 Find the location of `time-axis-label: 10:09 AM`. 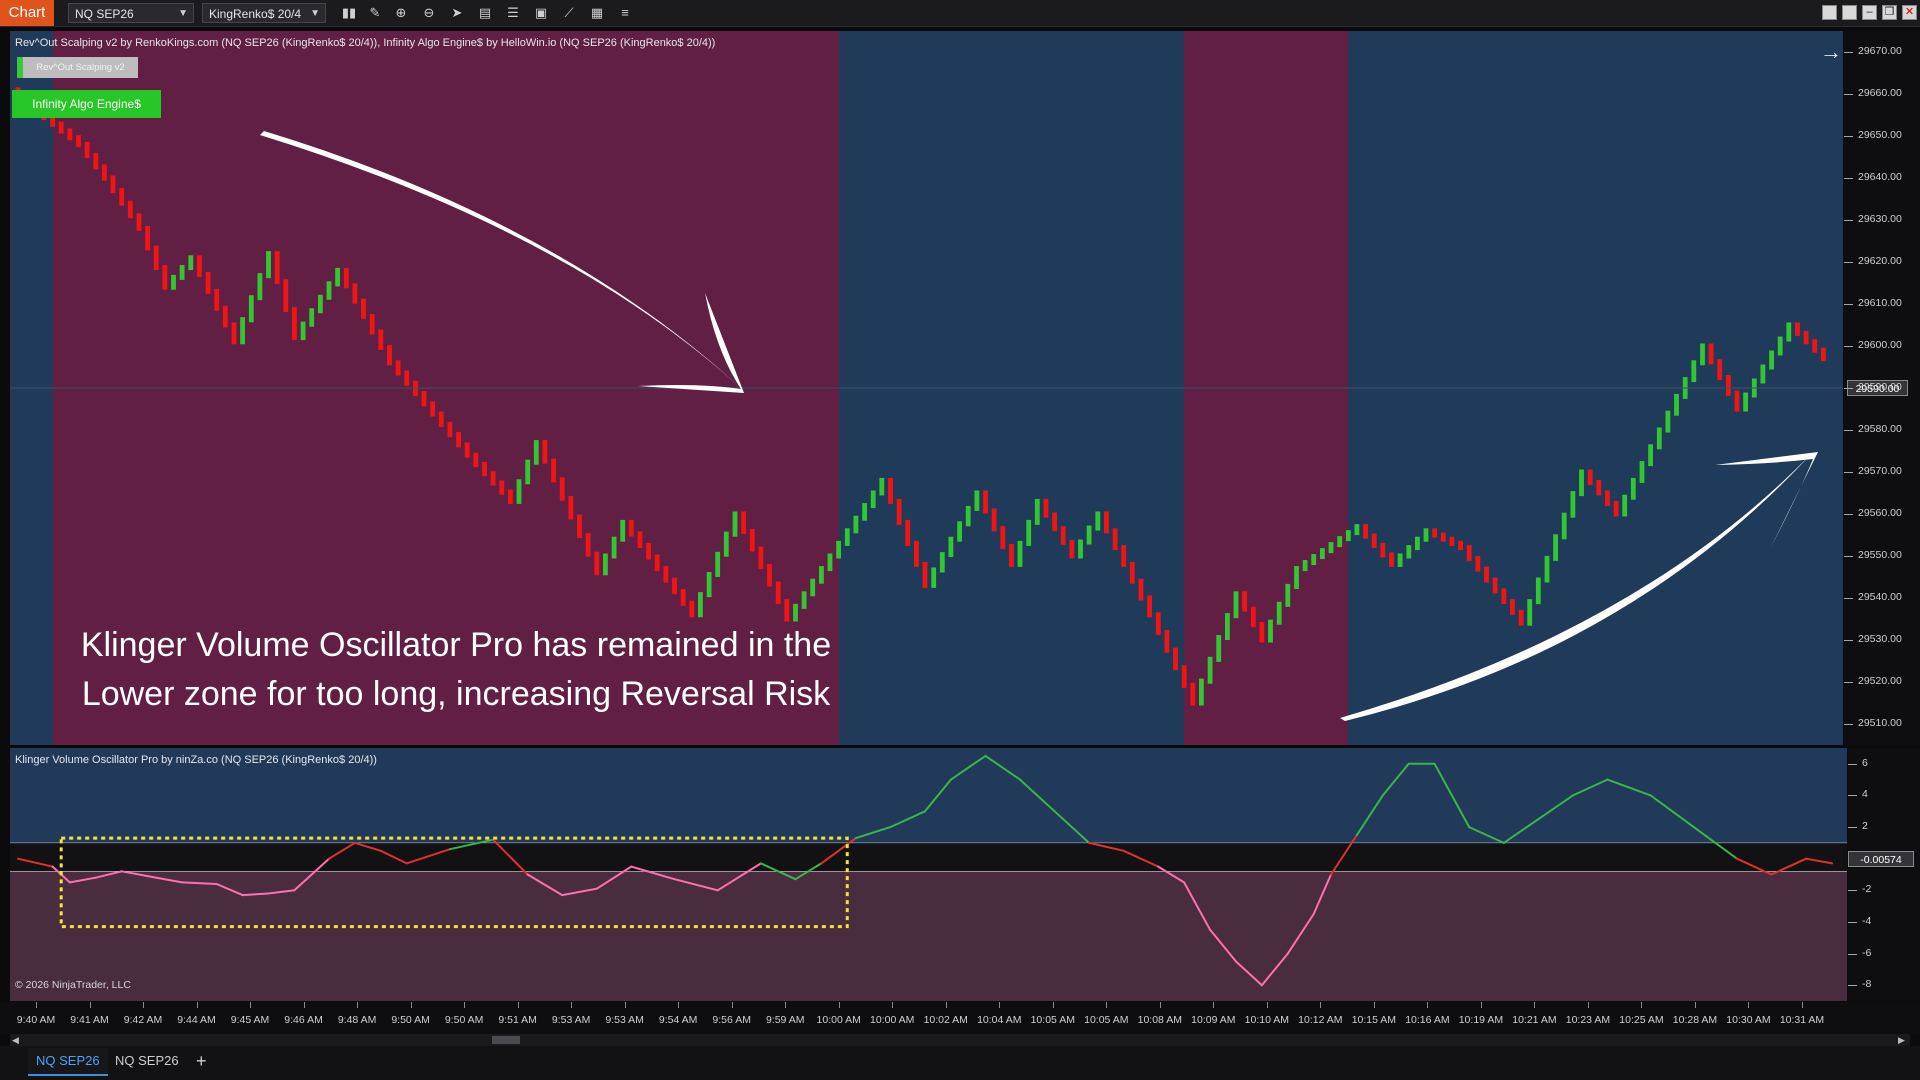

time-axis-label: 10:09 AM is located at coordinates (1213, 1020).